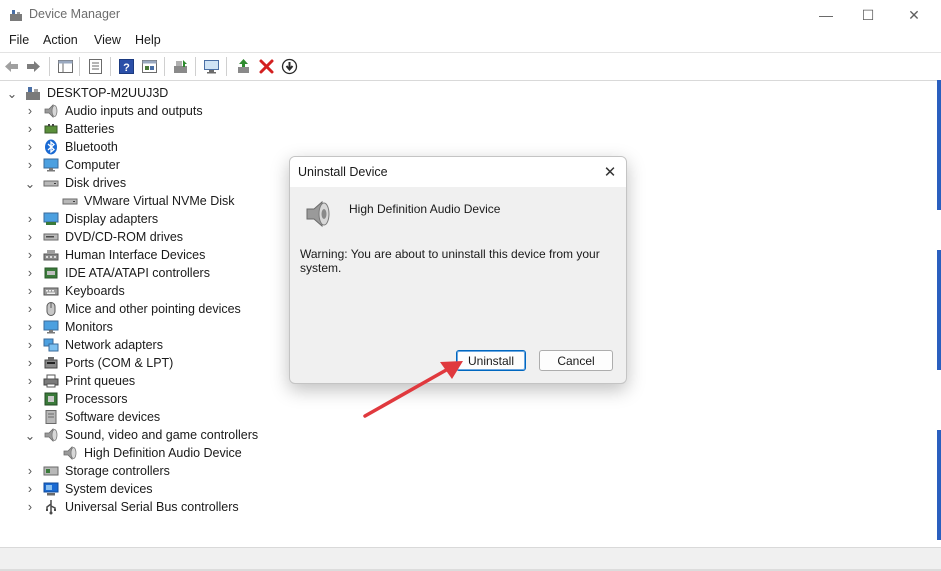 Image resolution: width=941 pixels, height=571 pixels. What do you see at coordinates (19, 40) in the screenshot?
I see `menu-file: File` at bounding box center [19, 40].